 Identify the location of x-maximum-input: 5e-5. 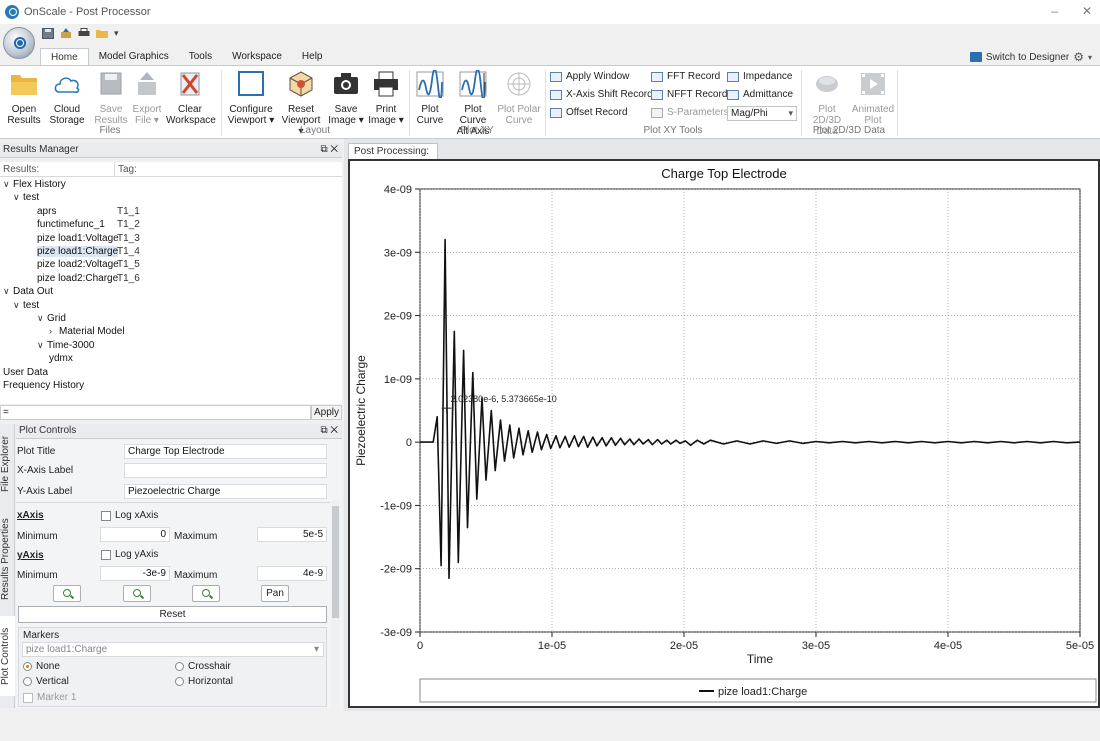
(292, 534).